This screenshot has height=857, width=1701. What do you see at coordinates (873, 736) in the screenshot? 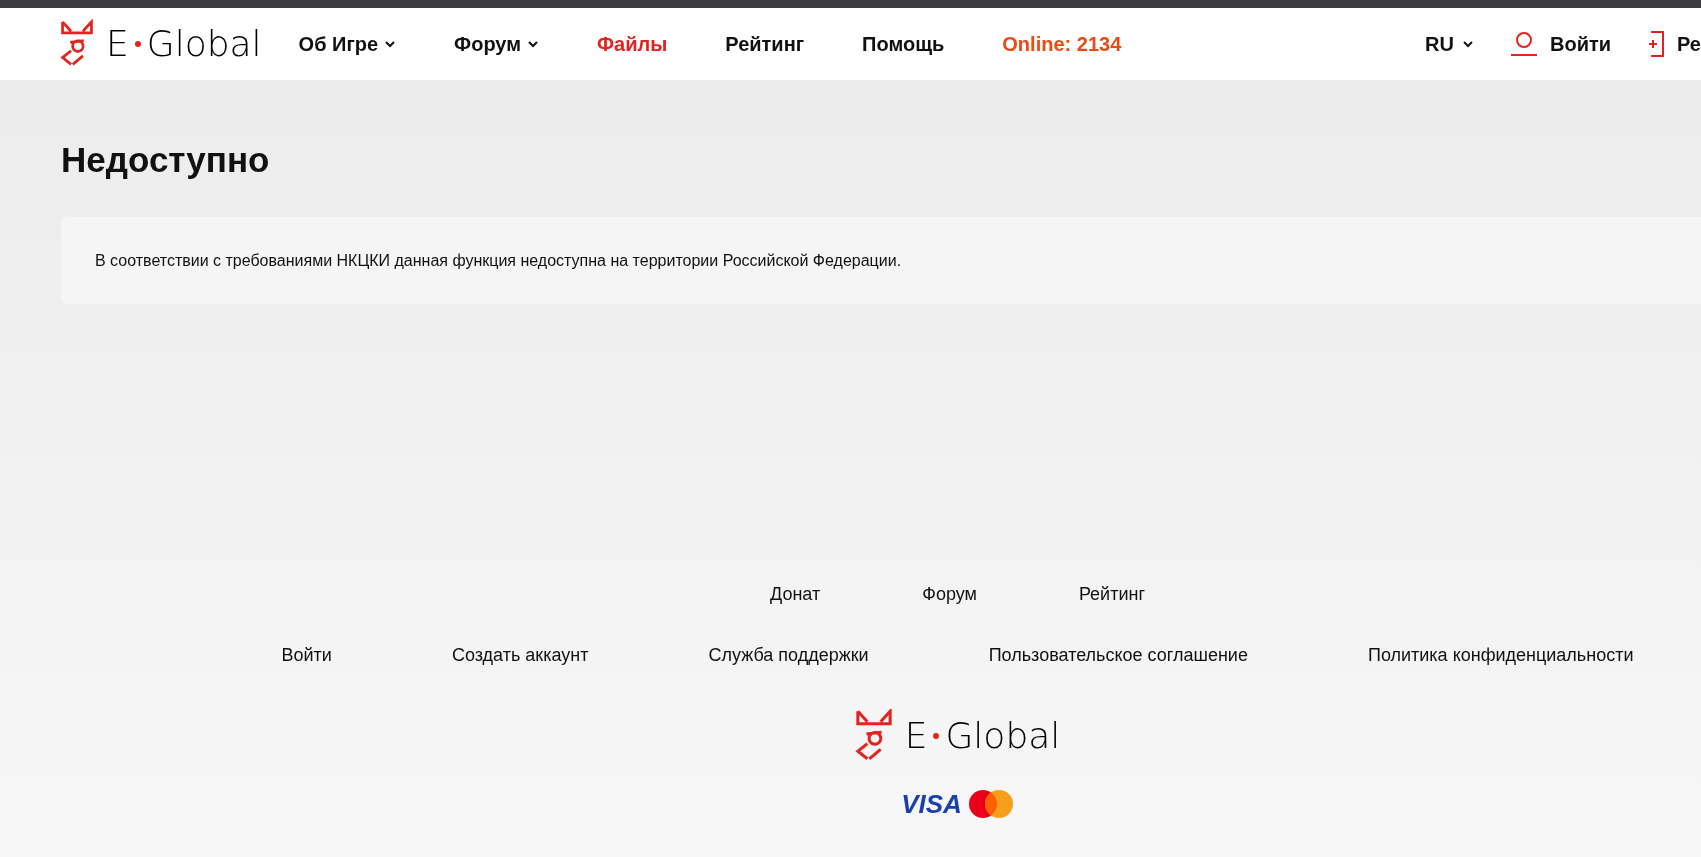
I see `fox-logo-icon` at bounding box center [873, 736].